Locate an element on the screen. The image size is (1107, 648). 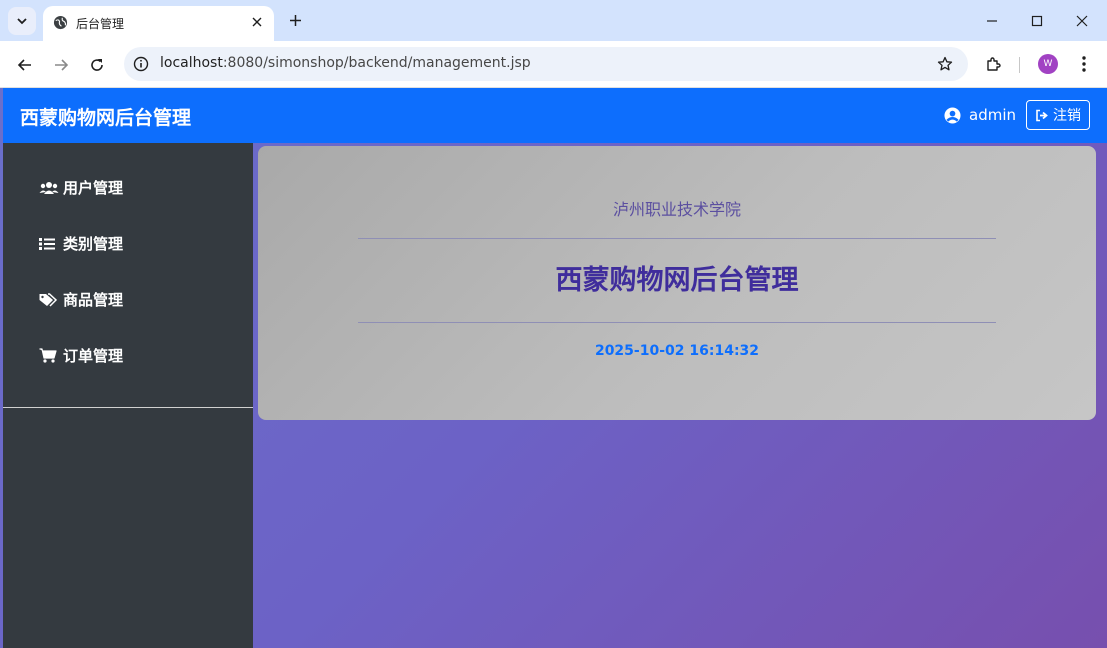
sidebar-item-label: 类别管理 is located at coordinates (93, 244).